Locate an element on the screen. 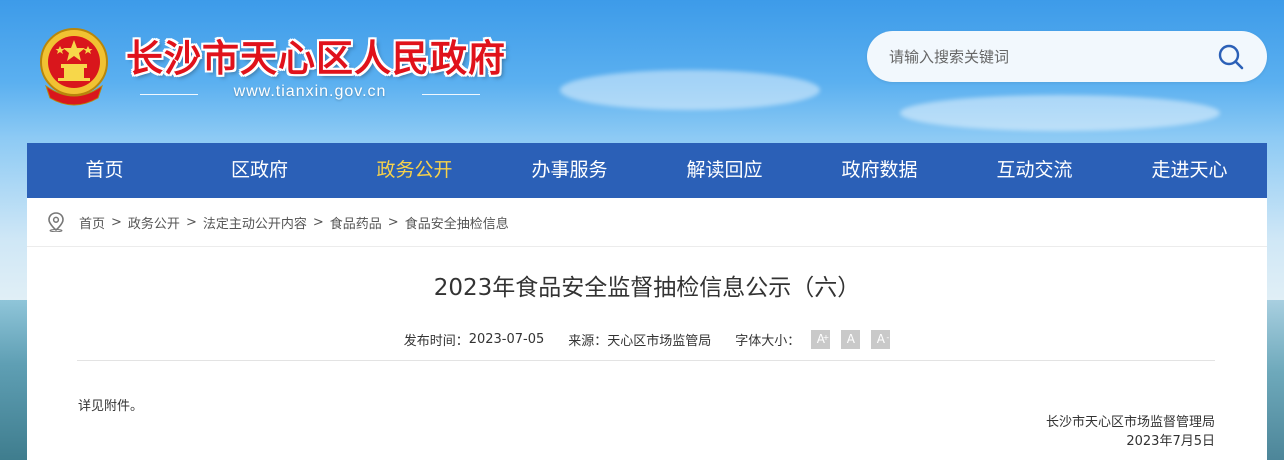 This screenshot has width=1284, height=460. article-body: 详见附件。 is located at coordinates (111, 406).